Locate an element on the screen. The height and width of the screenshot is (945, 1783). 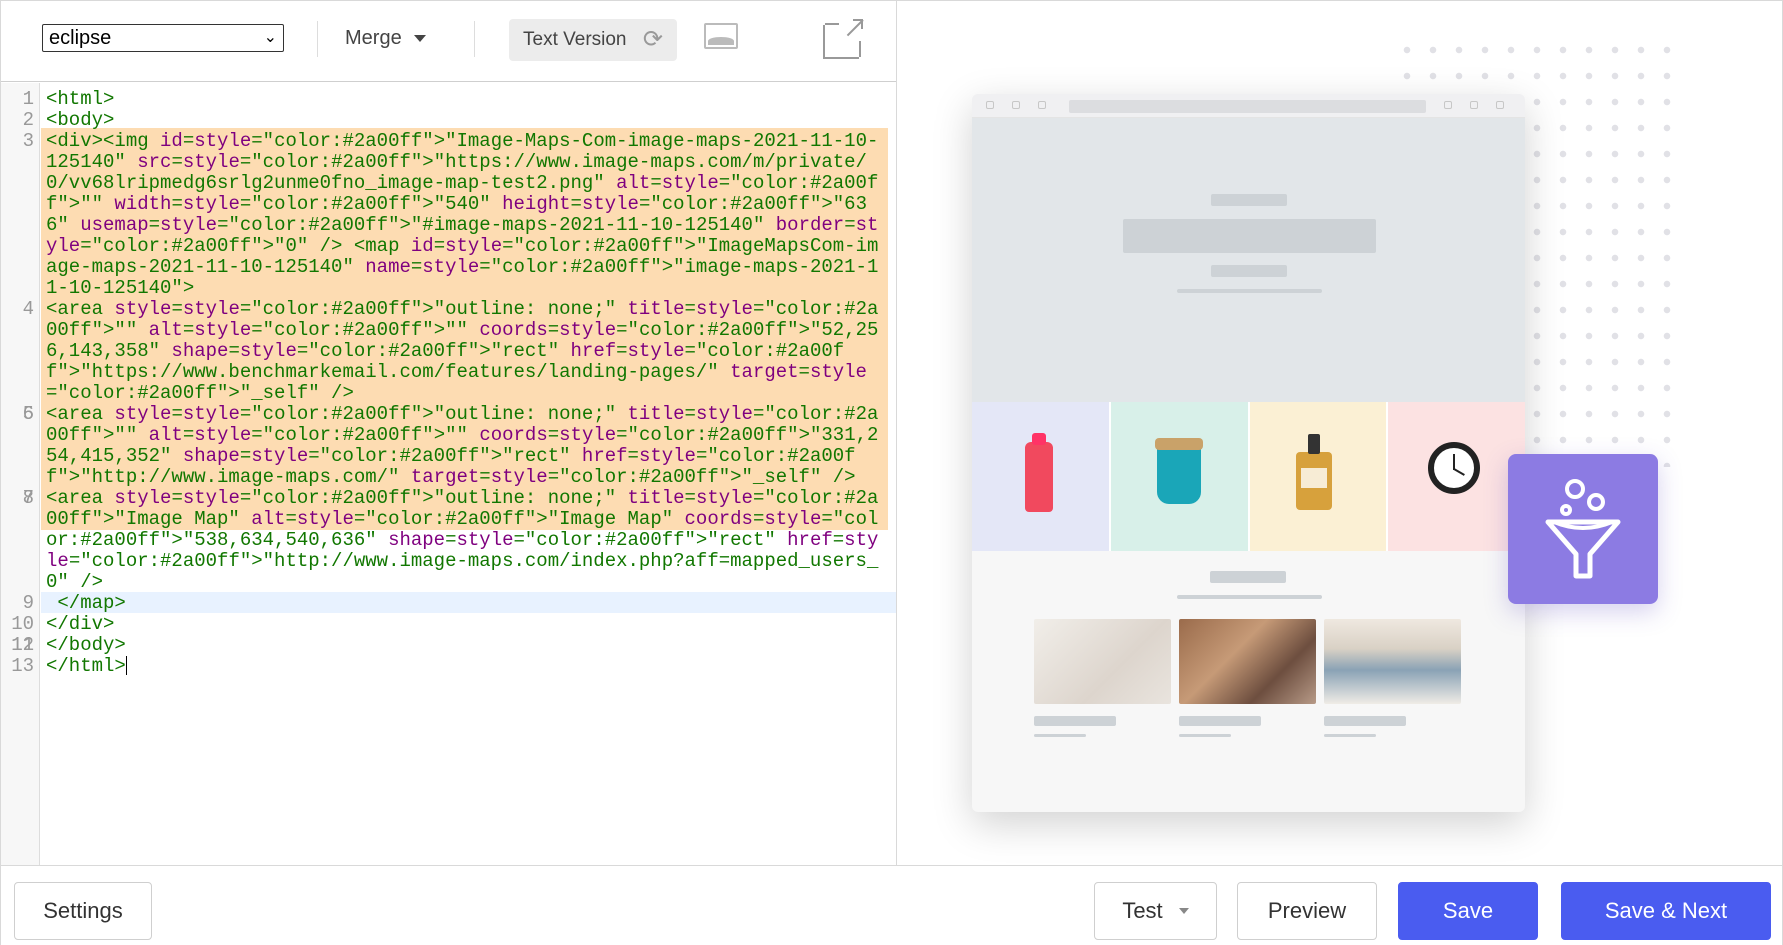
funnel-feature-card is located at coordinates (1583, 529).